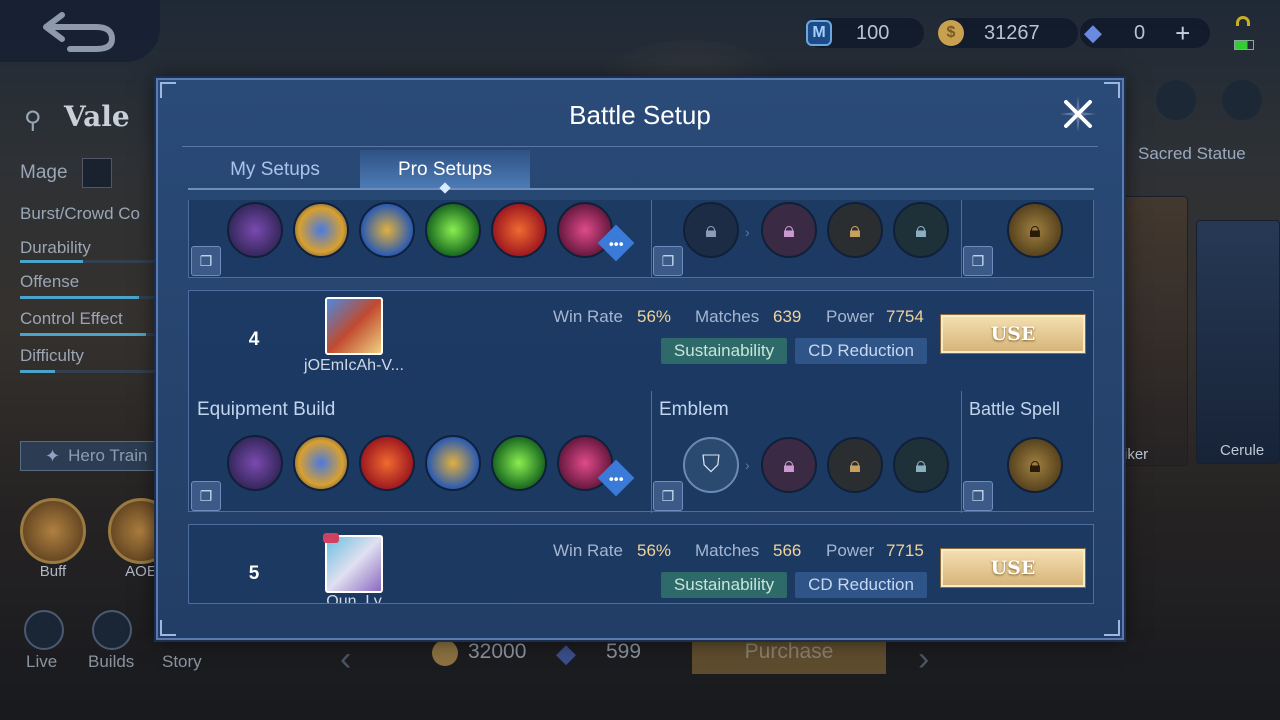  Describe the element at coordinates (53, 531) in the screenshot. I see `buff-skill-button` at that location.